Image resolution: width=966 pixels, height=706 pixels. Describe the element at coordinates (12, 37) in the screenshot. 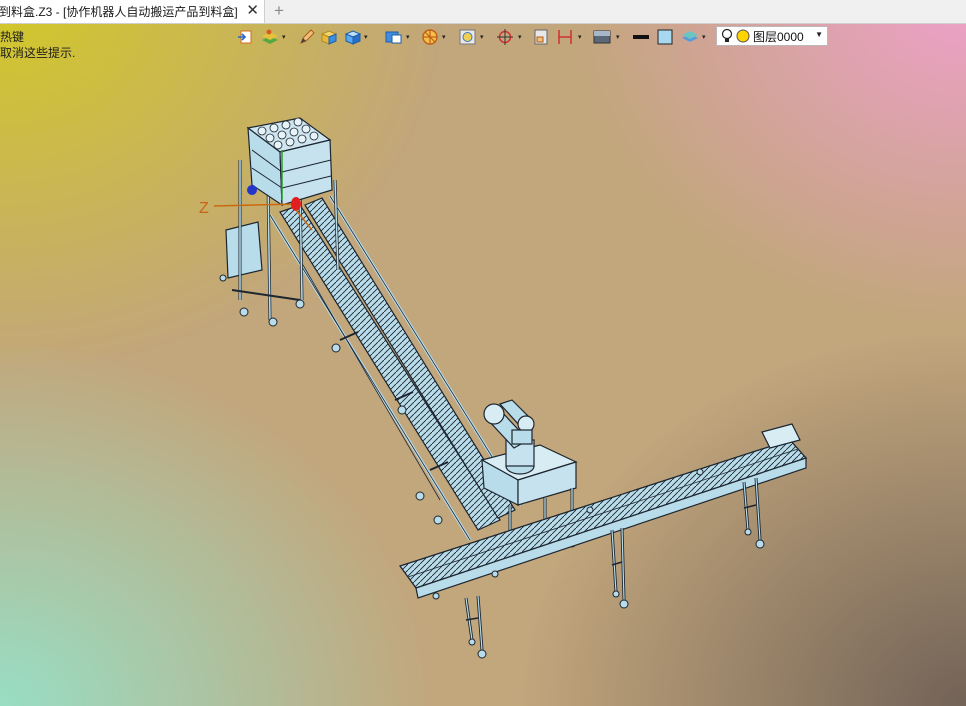

I see `hint-hotkeys: 热键` at that location.